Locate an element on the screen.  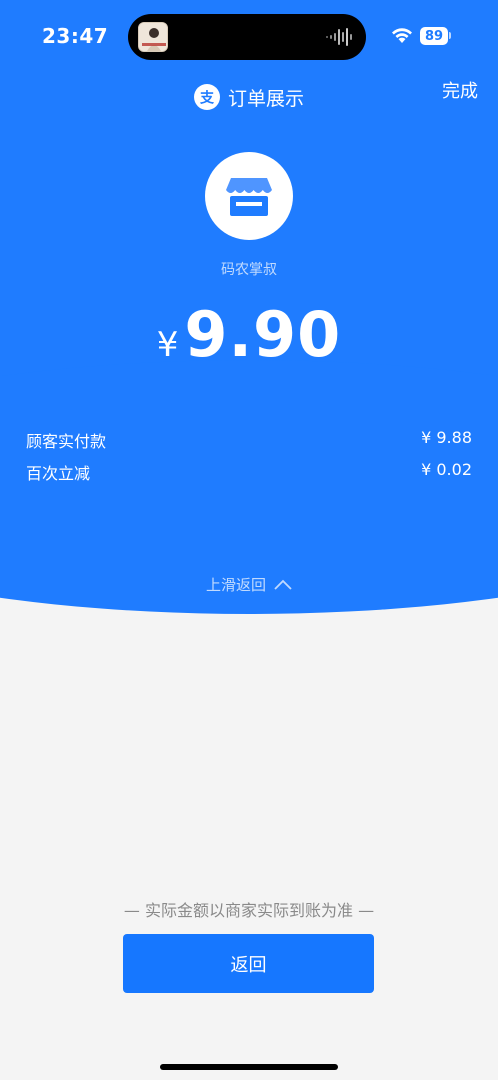
payment-amount: ¥ 9.90 is located at coordinates (249, 334).